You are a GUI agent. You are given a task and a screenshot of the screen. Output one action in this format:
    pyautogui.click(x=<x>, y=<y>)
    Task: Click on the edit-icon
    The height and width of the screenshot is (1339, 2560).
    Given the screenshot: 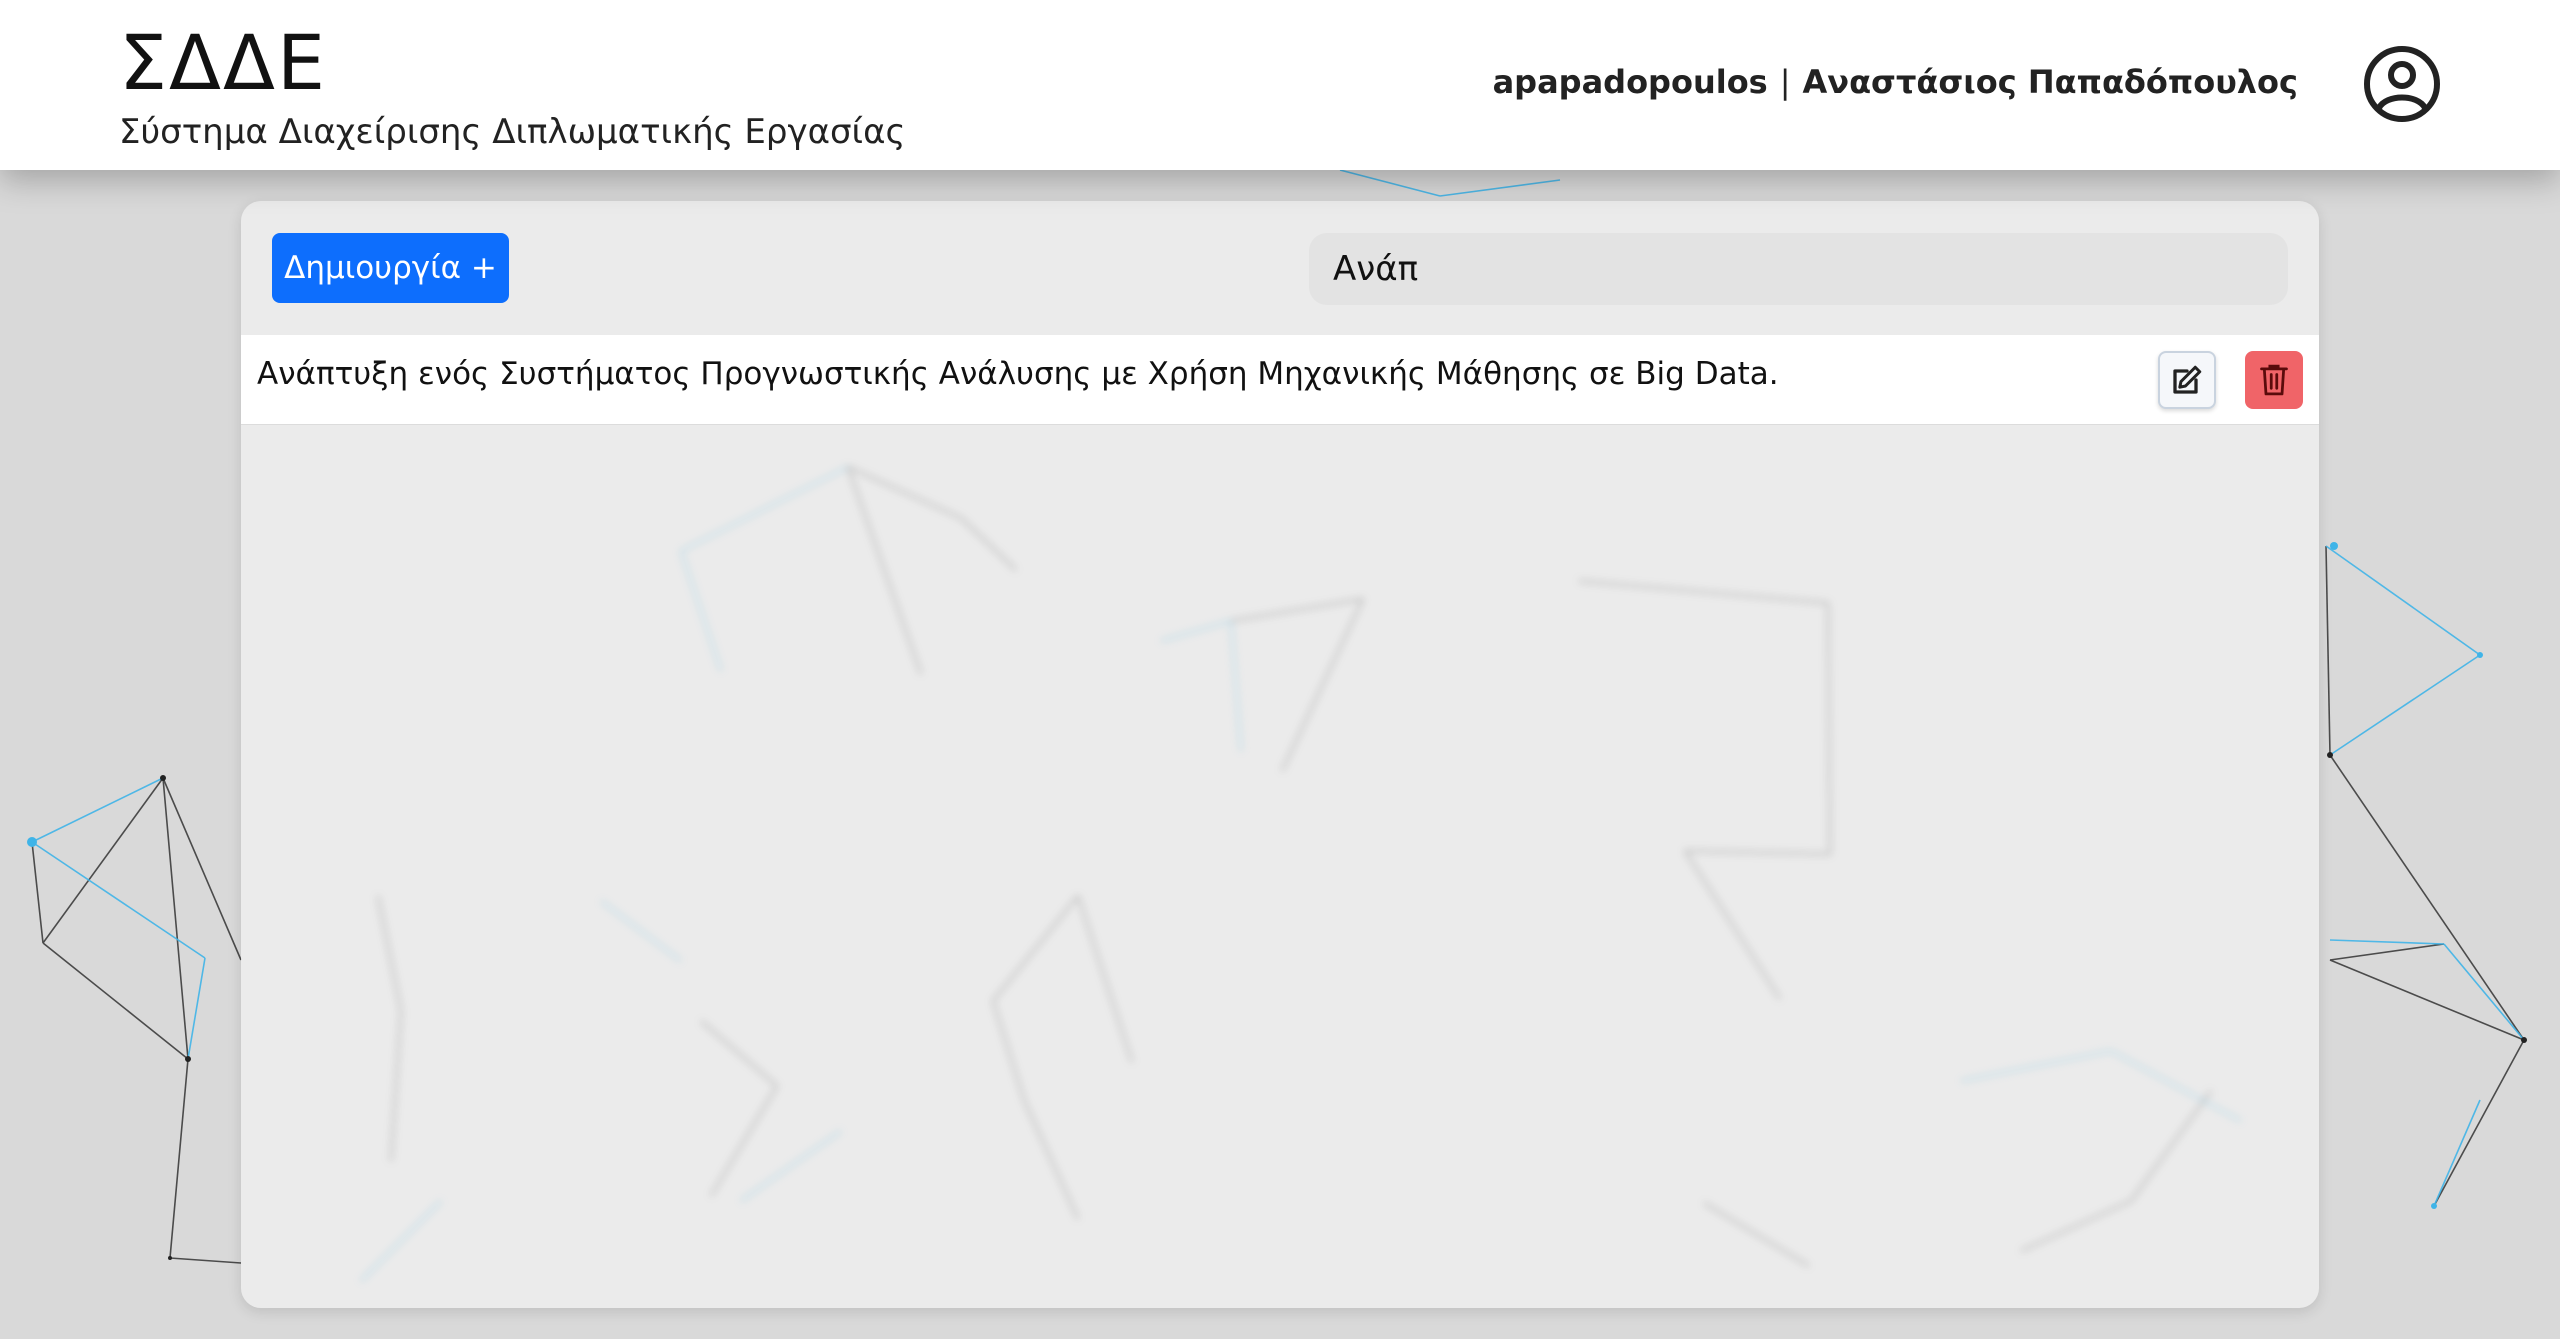 What is the action you would take?
    pyautogui.click(x=2187, y=379)
    